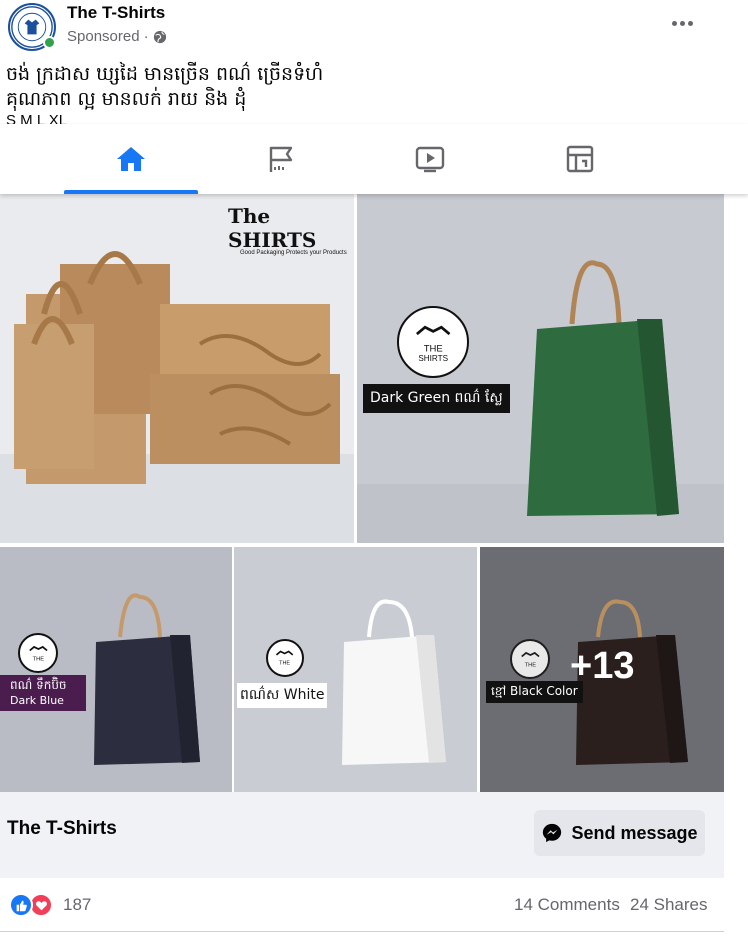 The image size is (748, 940). I want to click on color-label-black: ខ្មៅ Black Color, so click(534, 692).